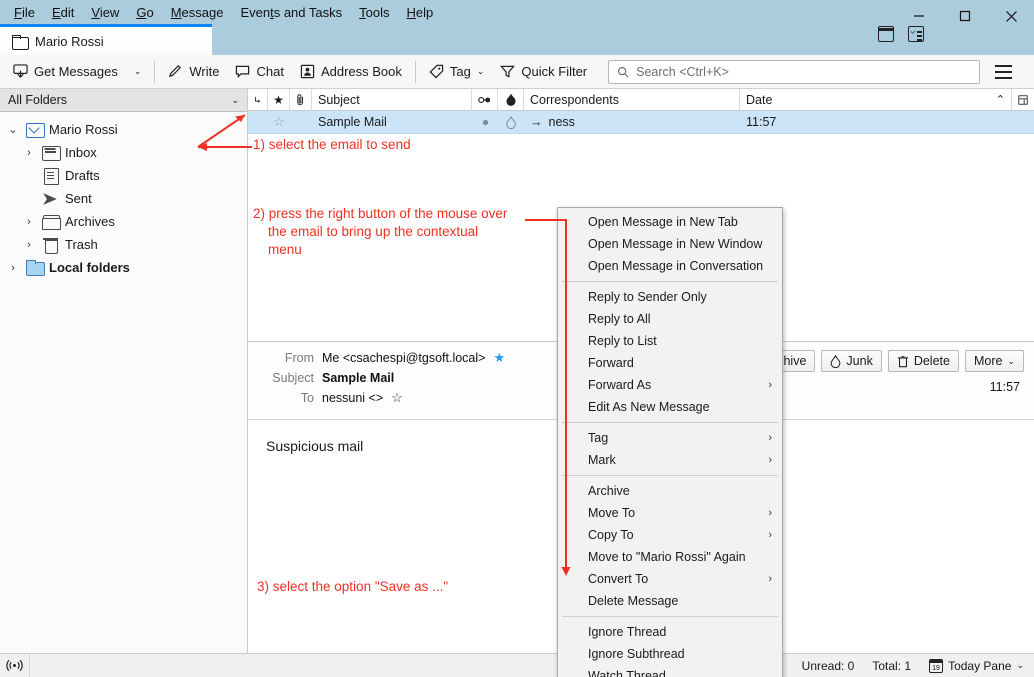 The height and width of the screenshot is (677, 1034). Describe the element at coordinates (976, 665) in the screenshot. I see `today-pane-button: 19 Today Pane ⌄` at that location.